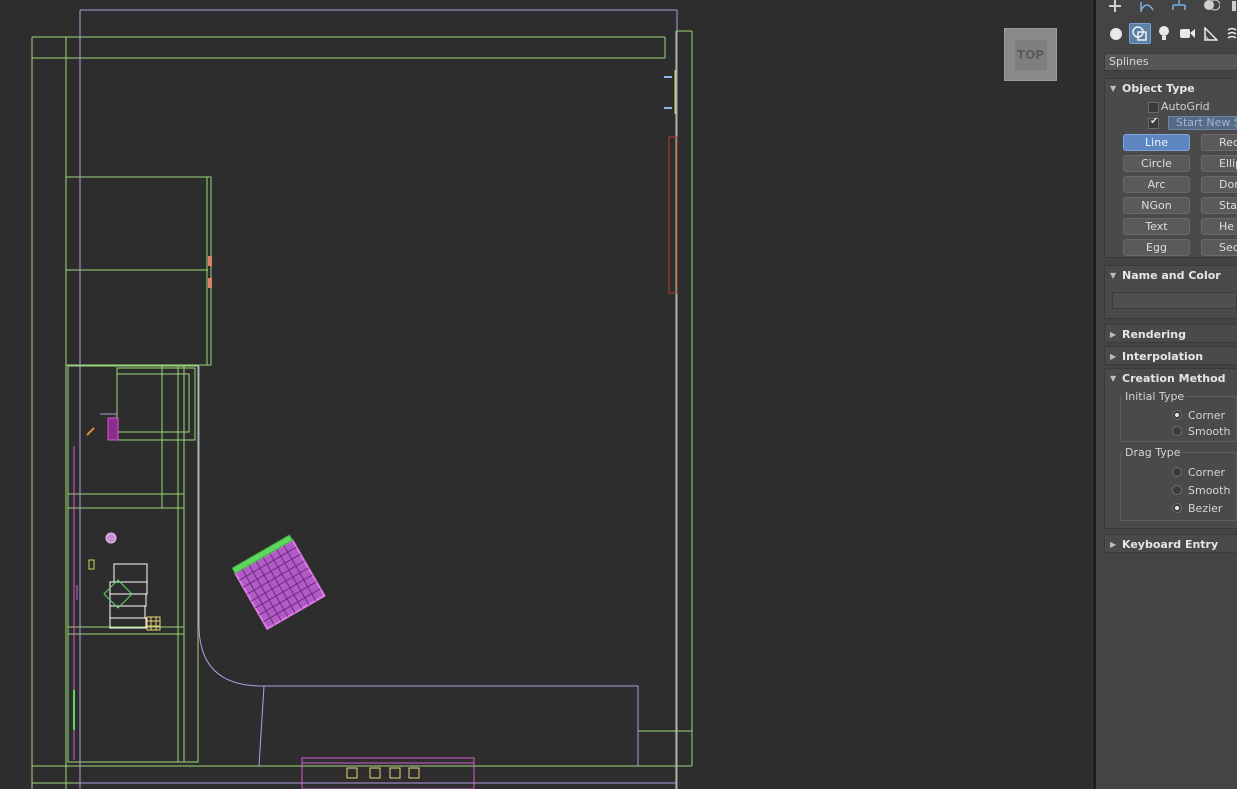 Image resolution: width=1237 pixels, height=789 pixels. What do you see at coordinates (1156, 142) in the screenshot?
I see `line-button: Line` at bounding box center [1156, 142].